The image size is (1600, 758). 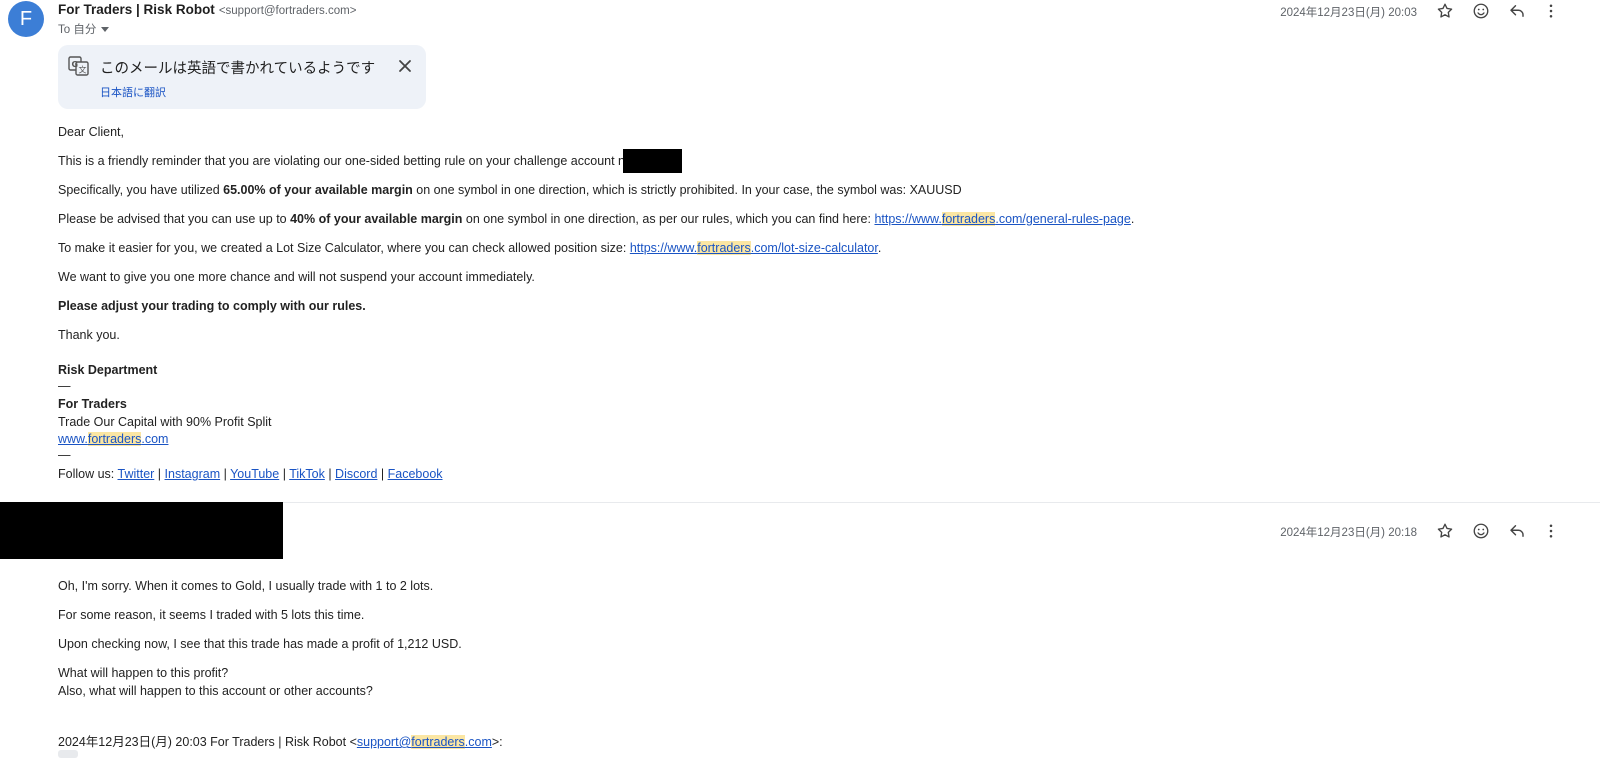 I want to click on email1-actions, so click(x=1498, y=11).